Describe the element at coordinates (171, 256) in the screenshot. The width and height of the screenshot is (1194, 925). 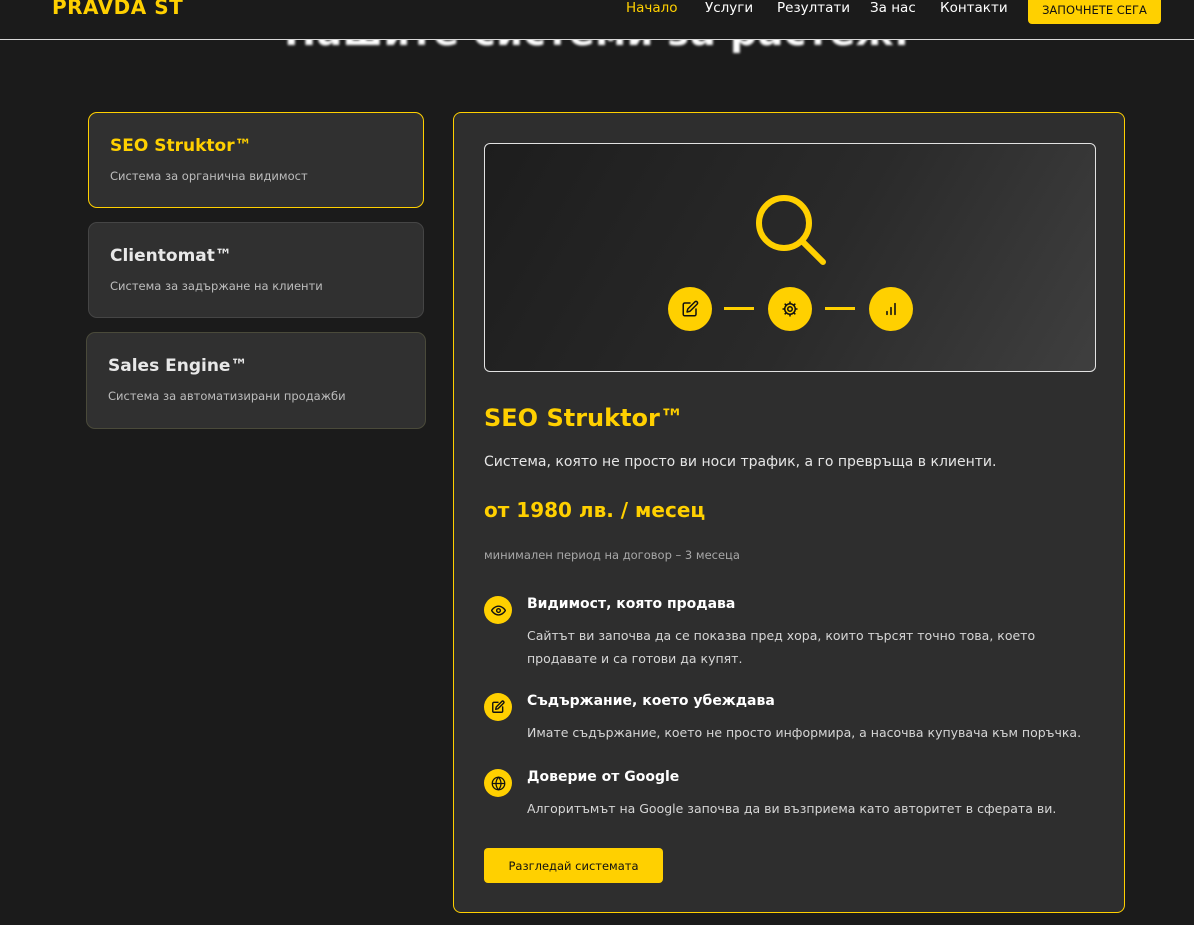
I see `tab-title: Clientomat™` at that location.